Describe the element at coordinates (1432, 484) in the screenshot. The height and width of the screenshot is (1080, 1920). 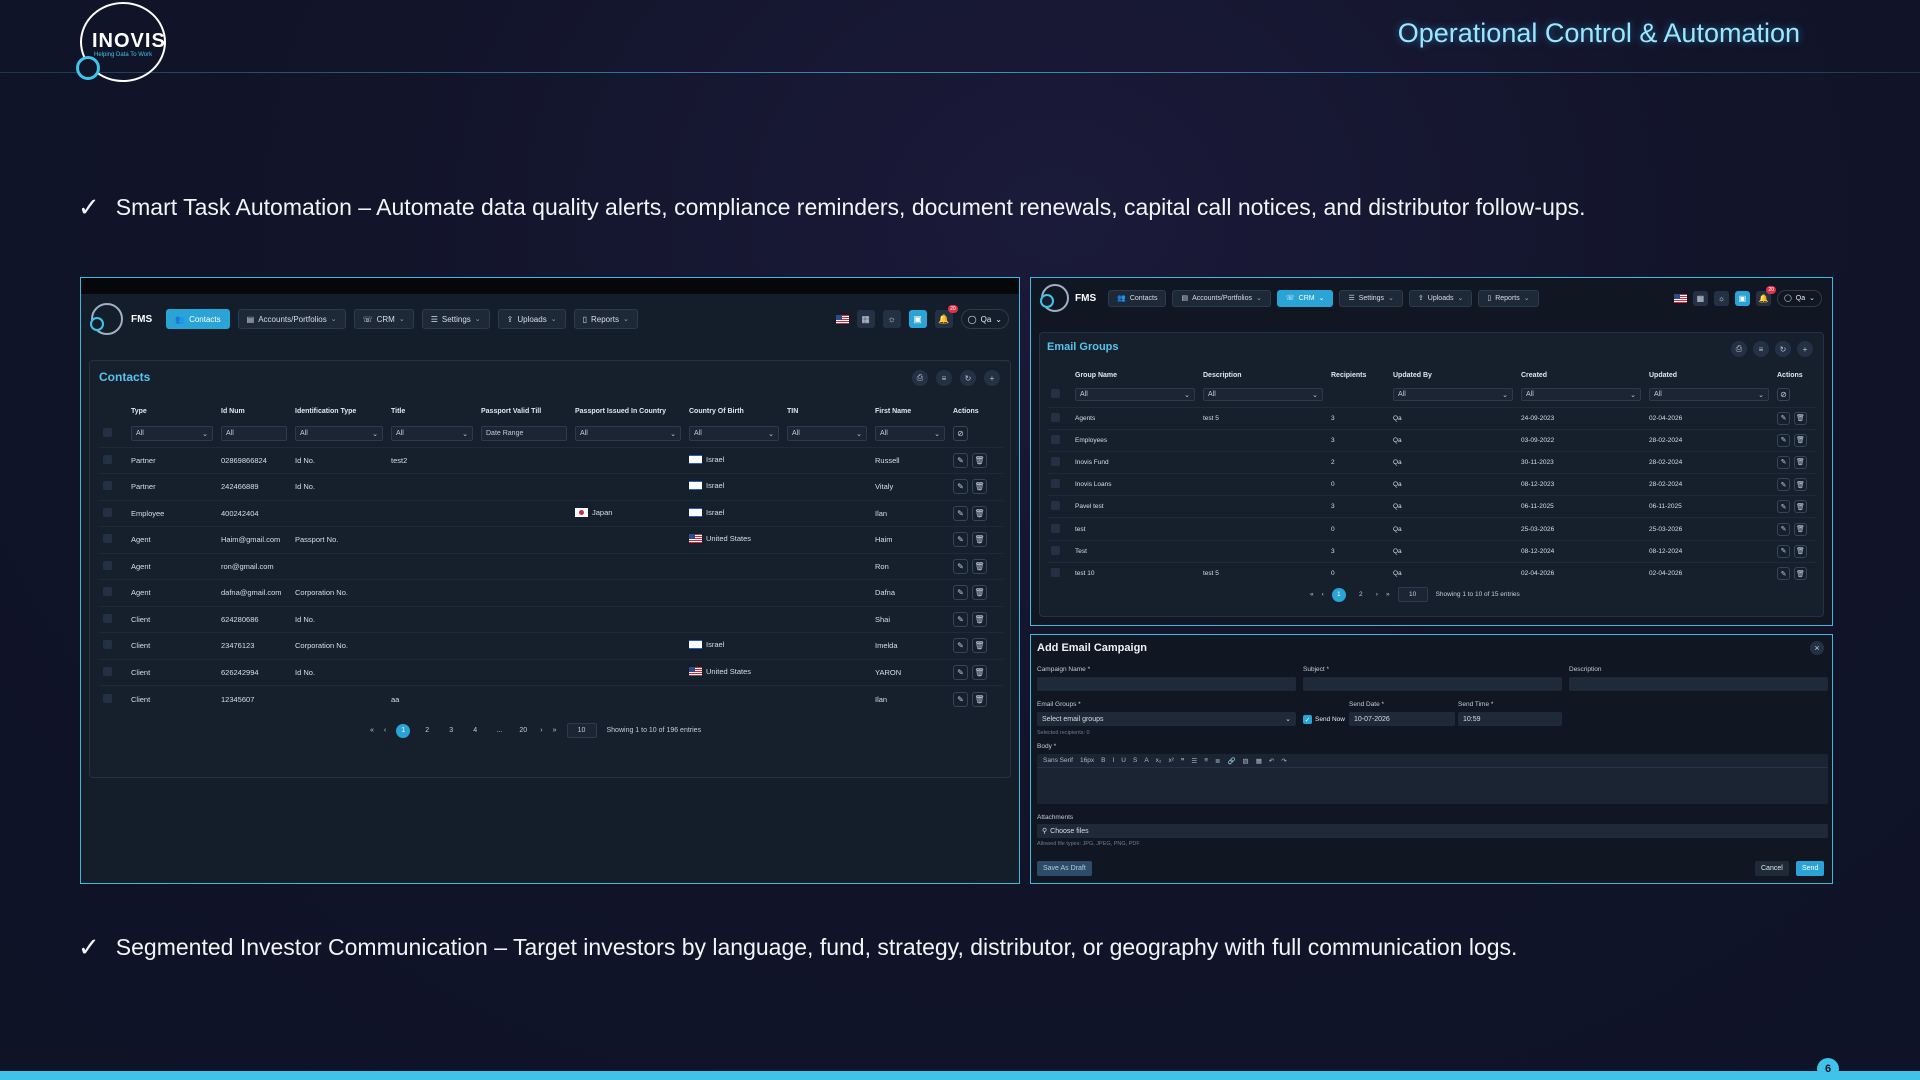
I see `table-row: Inovis Loans 0 Qa 08-12-2023 28-02-2024 ✎ 🗑` at that location.